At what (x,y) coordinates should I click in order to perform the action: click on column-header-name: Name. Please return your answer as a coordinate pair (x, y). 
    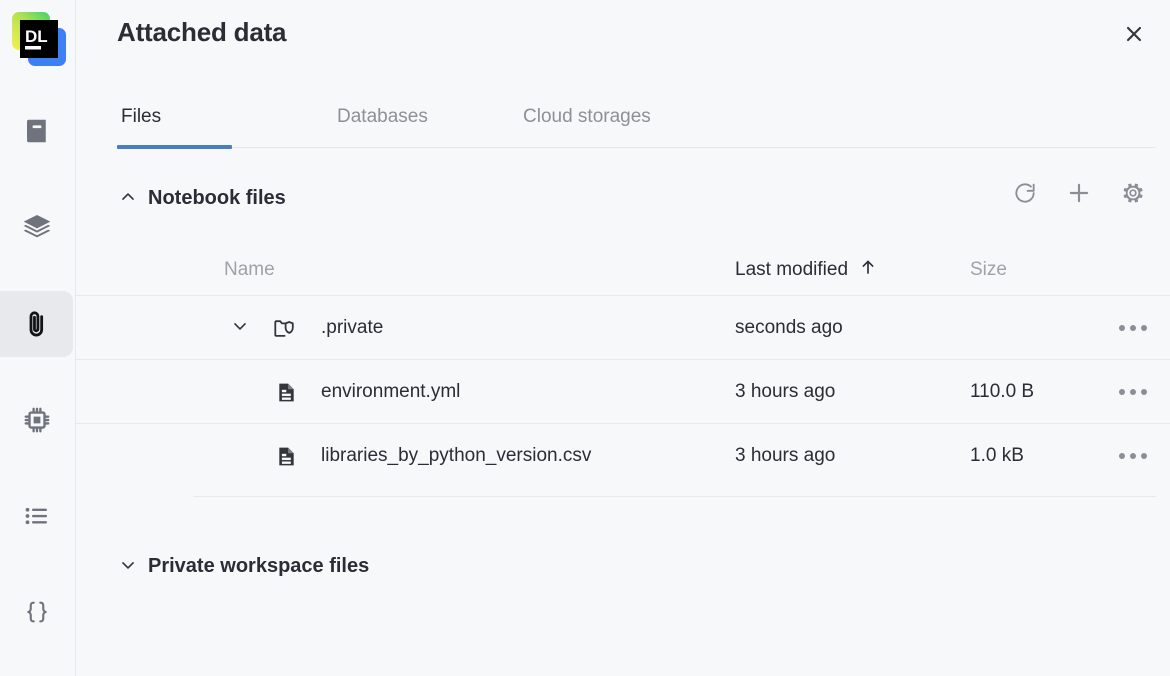
    Looking at the image, I should click on (249, 270).